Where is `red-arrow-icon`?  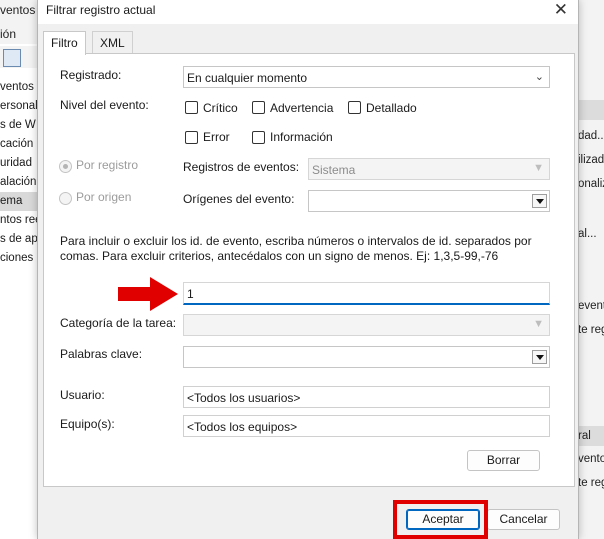
red-arrow-icon is located at coordinates (148, 294).